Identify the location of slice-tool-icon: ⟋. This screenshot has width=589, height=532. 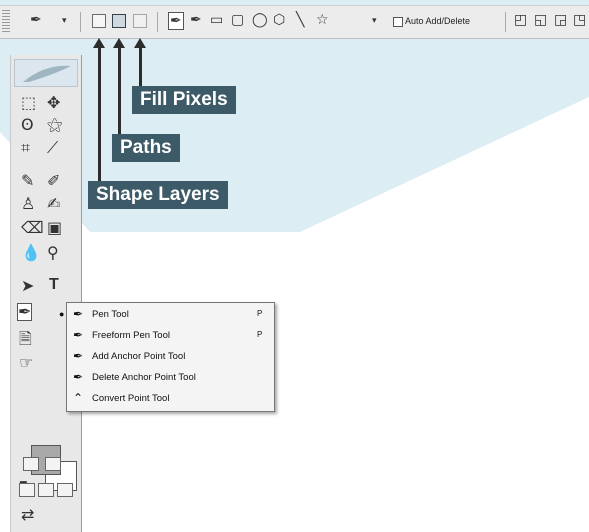
(52, 148).